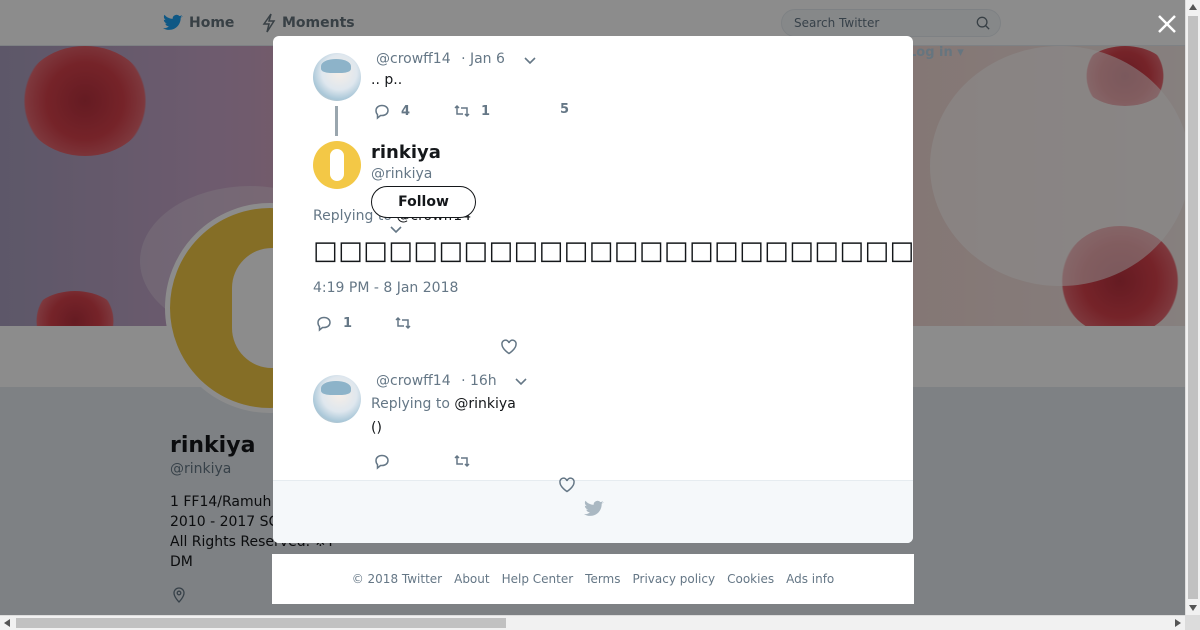 The height and width of the screenshot is (630, 1200). What do you see at coordinates (401, 174) in the screenshot?
I see `tweet-author-handle: @rinkiya` at bounding box center [401, 174].